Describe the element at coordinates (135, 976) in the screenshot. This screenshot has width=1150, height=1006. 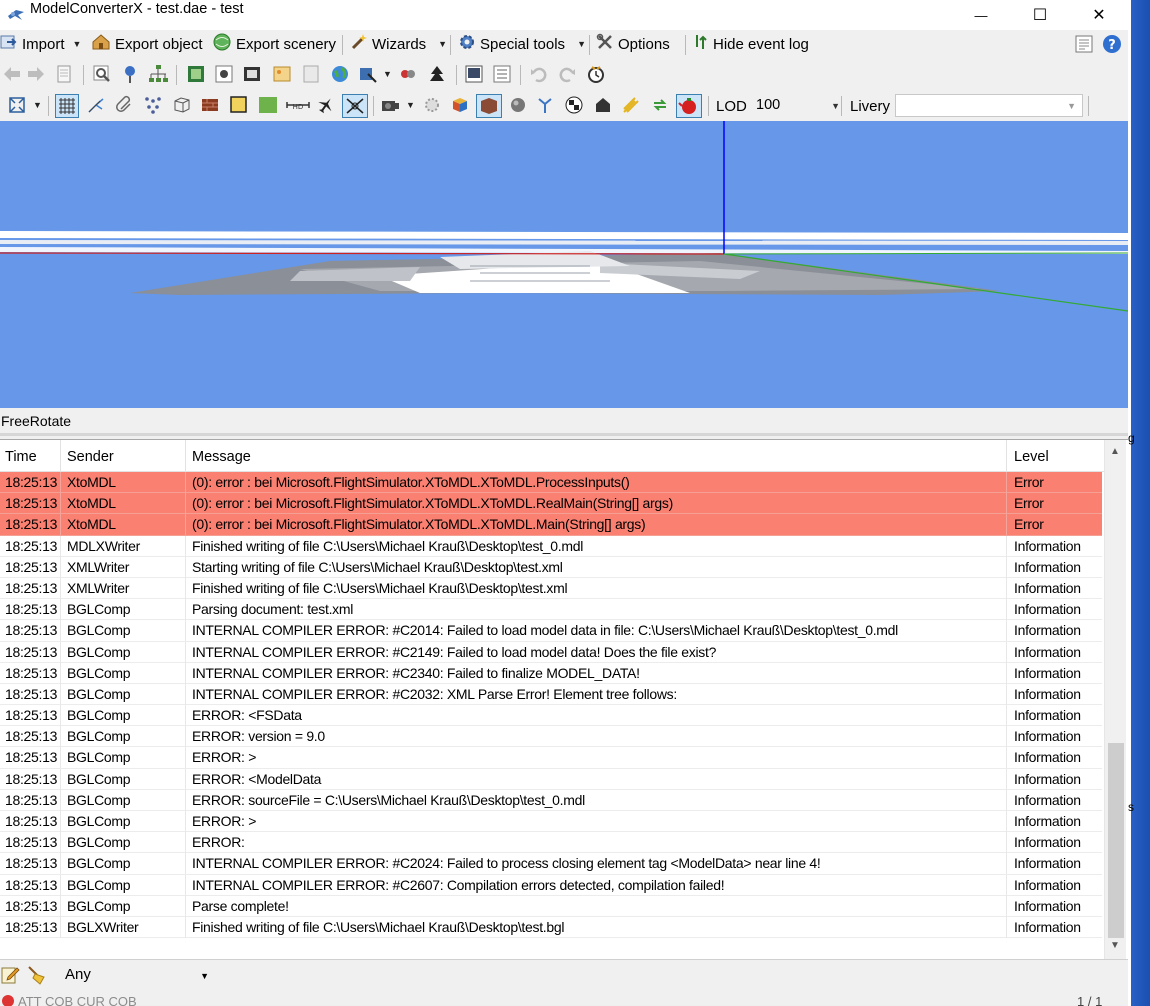
I see `level-filter-select: Any ▼` at that location.